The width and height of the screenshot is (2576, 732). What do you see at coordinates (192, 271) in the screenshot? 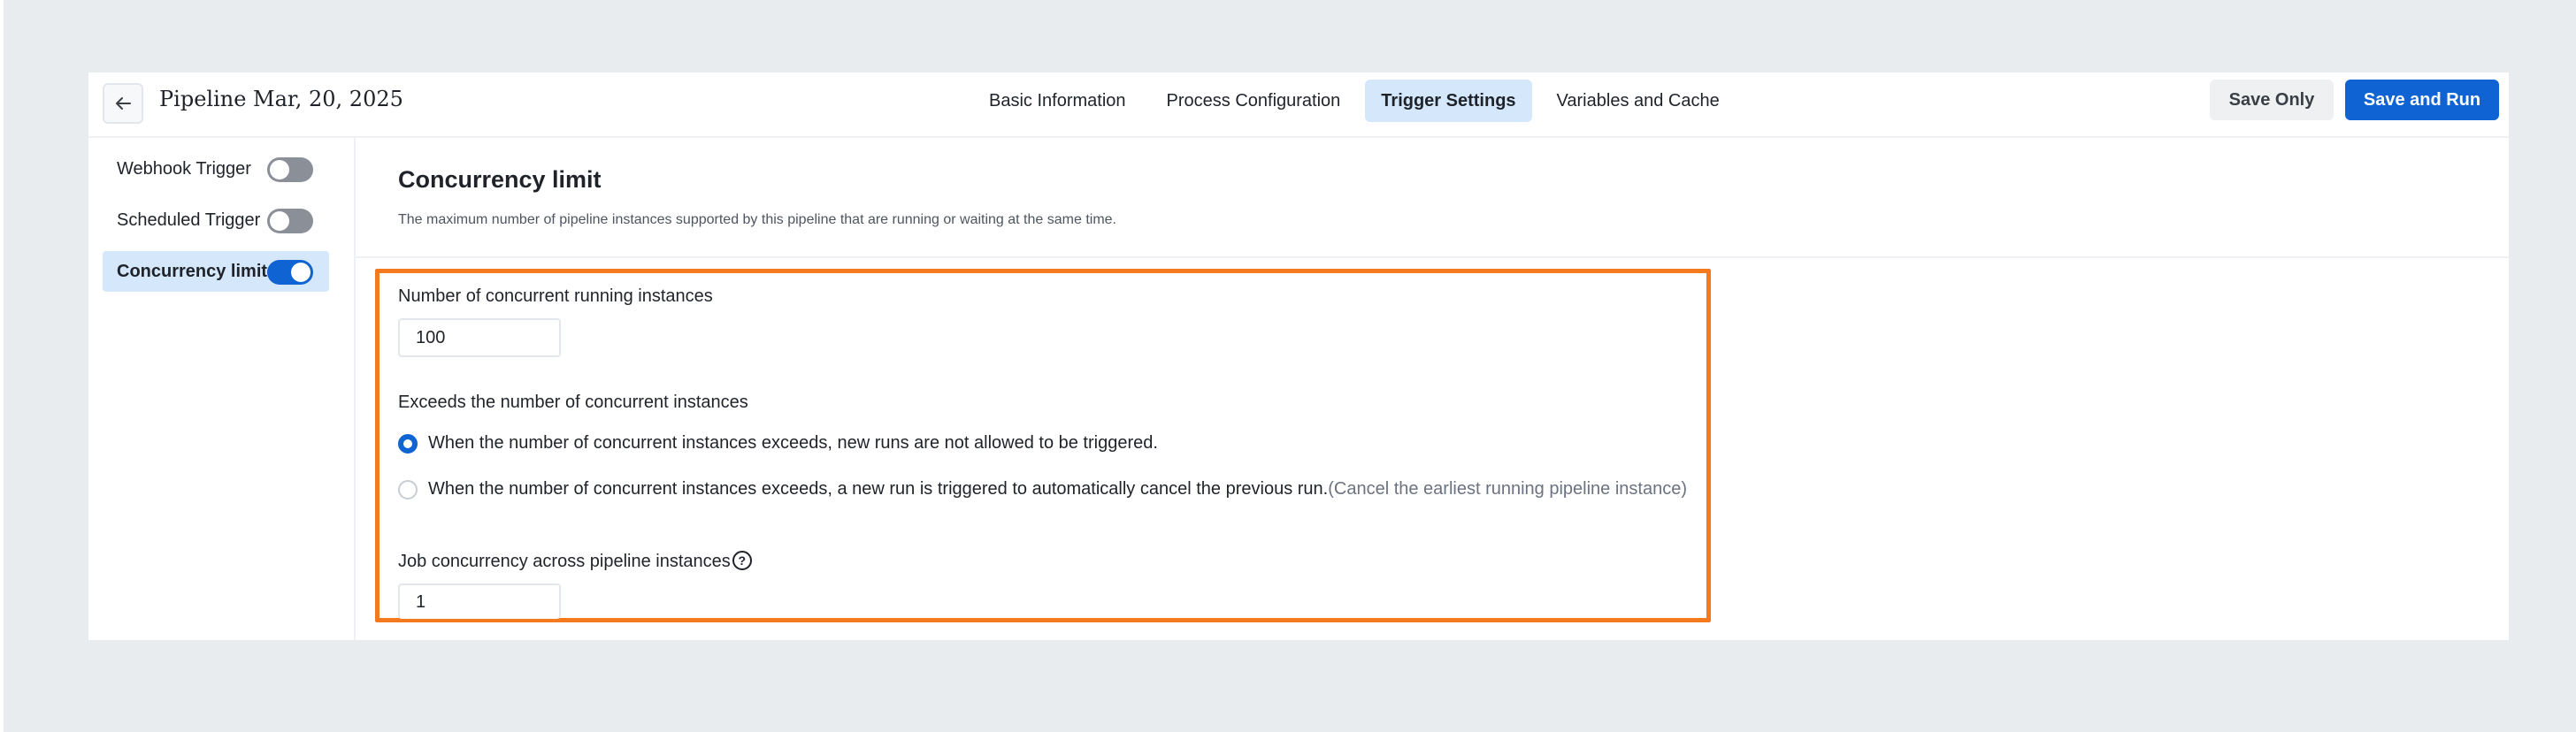
I see `sidebar-item-label: Concurrency limit` at bounding box center [192, 271].